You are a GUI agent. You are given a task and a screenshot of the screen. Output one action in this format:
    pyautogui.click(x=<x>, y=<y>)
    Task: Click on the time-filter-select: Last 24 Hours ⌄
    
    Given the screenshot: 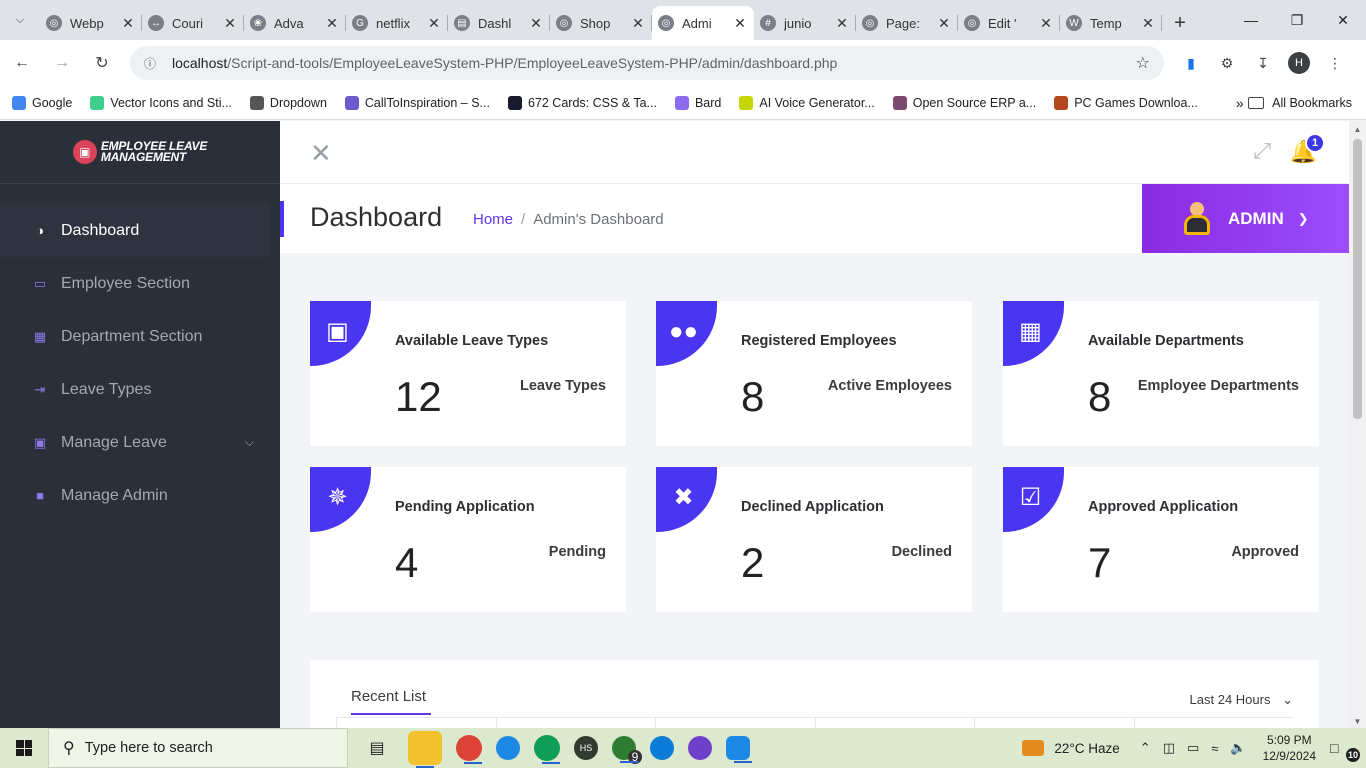 What is the action you would take?
    pyautogui.click(x=1241, y=700)
    